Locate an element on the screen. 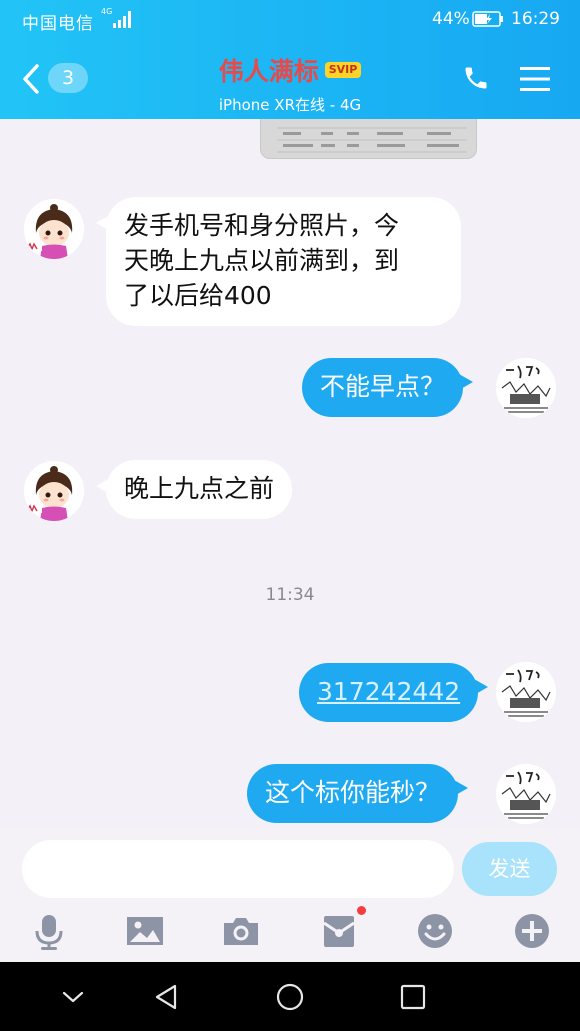 The height and width of the screenshot is (1031, 580). outgoing-message: 这个标你能秒？ is located at coordinates (358, 793).